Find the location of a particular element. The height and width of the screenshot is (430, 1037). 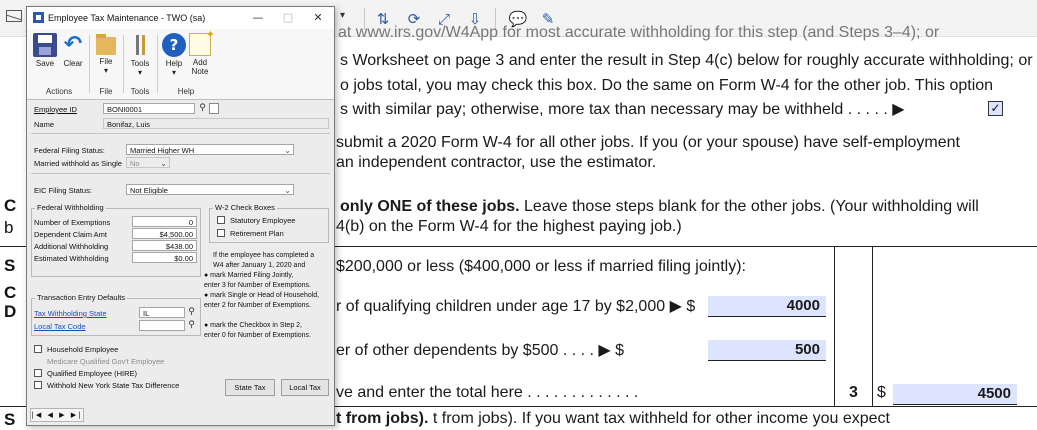

exemption-note-line: enter 2 for Number of Exemptions. is located at coordinates (257, 305).